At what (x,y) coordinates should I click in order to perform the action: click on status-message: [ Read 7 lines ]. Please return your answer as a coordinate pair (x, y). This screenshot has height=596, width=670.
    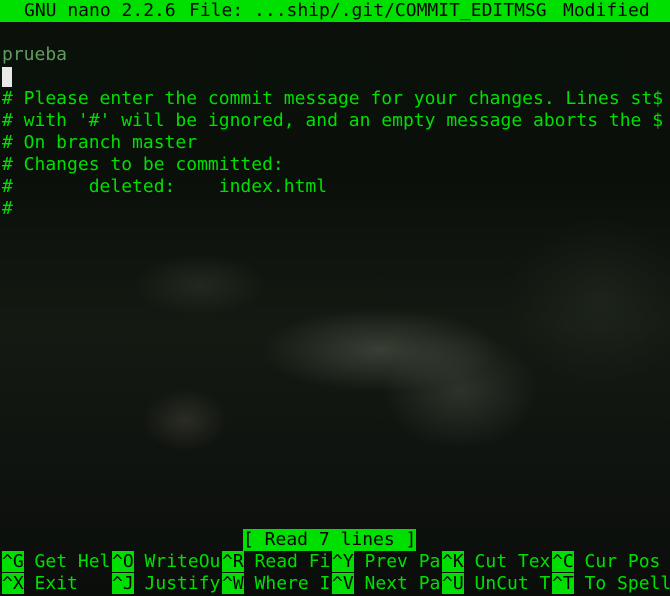
    Looking at the image, I should click on (330, 540).